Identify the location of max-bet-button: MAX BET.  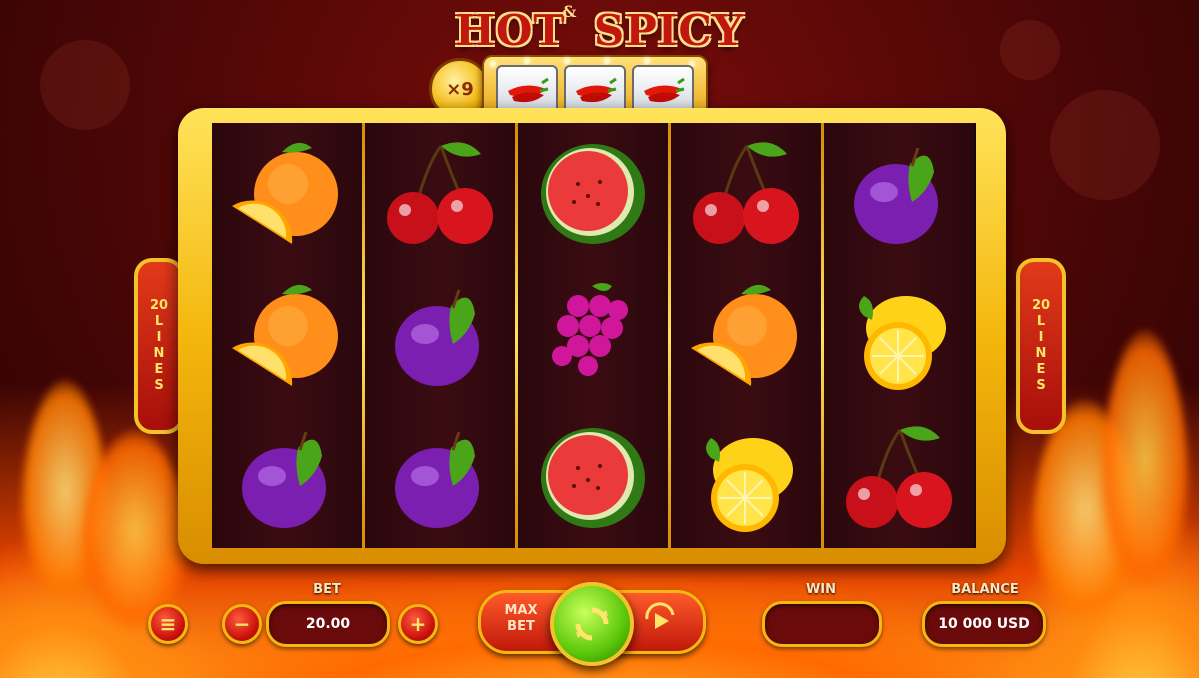
(521, 619).